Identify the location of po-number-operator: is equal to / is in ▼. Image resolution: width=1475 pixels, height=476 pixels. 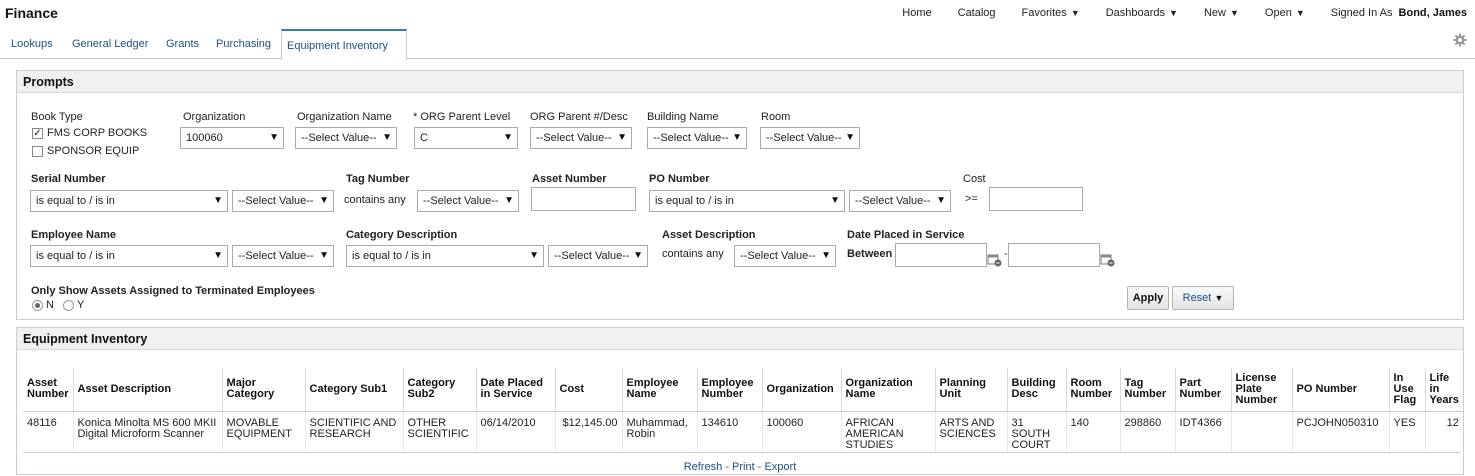
(747, 201).